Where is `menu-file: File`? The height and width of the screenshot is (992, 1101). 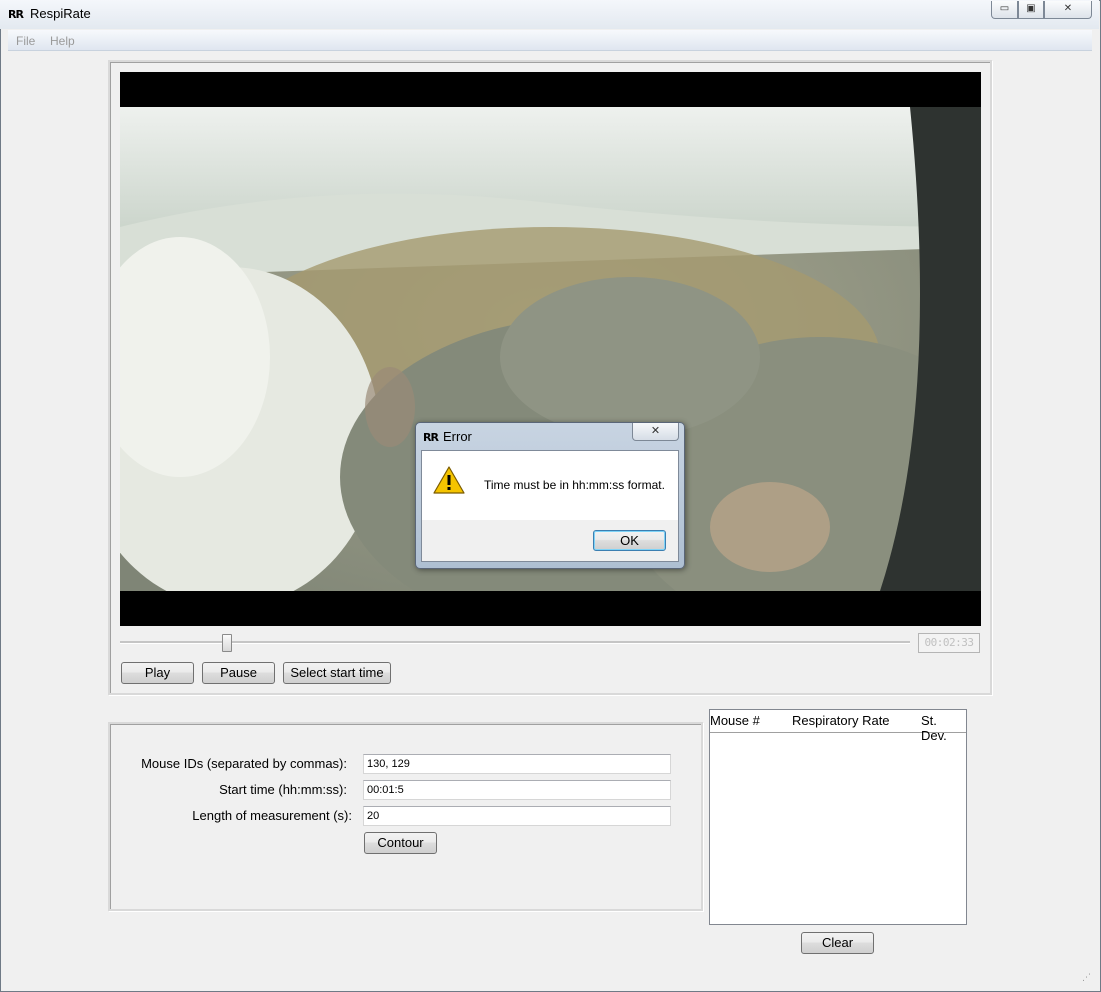 menu-file: File is located at coordinates (25, 41).